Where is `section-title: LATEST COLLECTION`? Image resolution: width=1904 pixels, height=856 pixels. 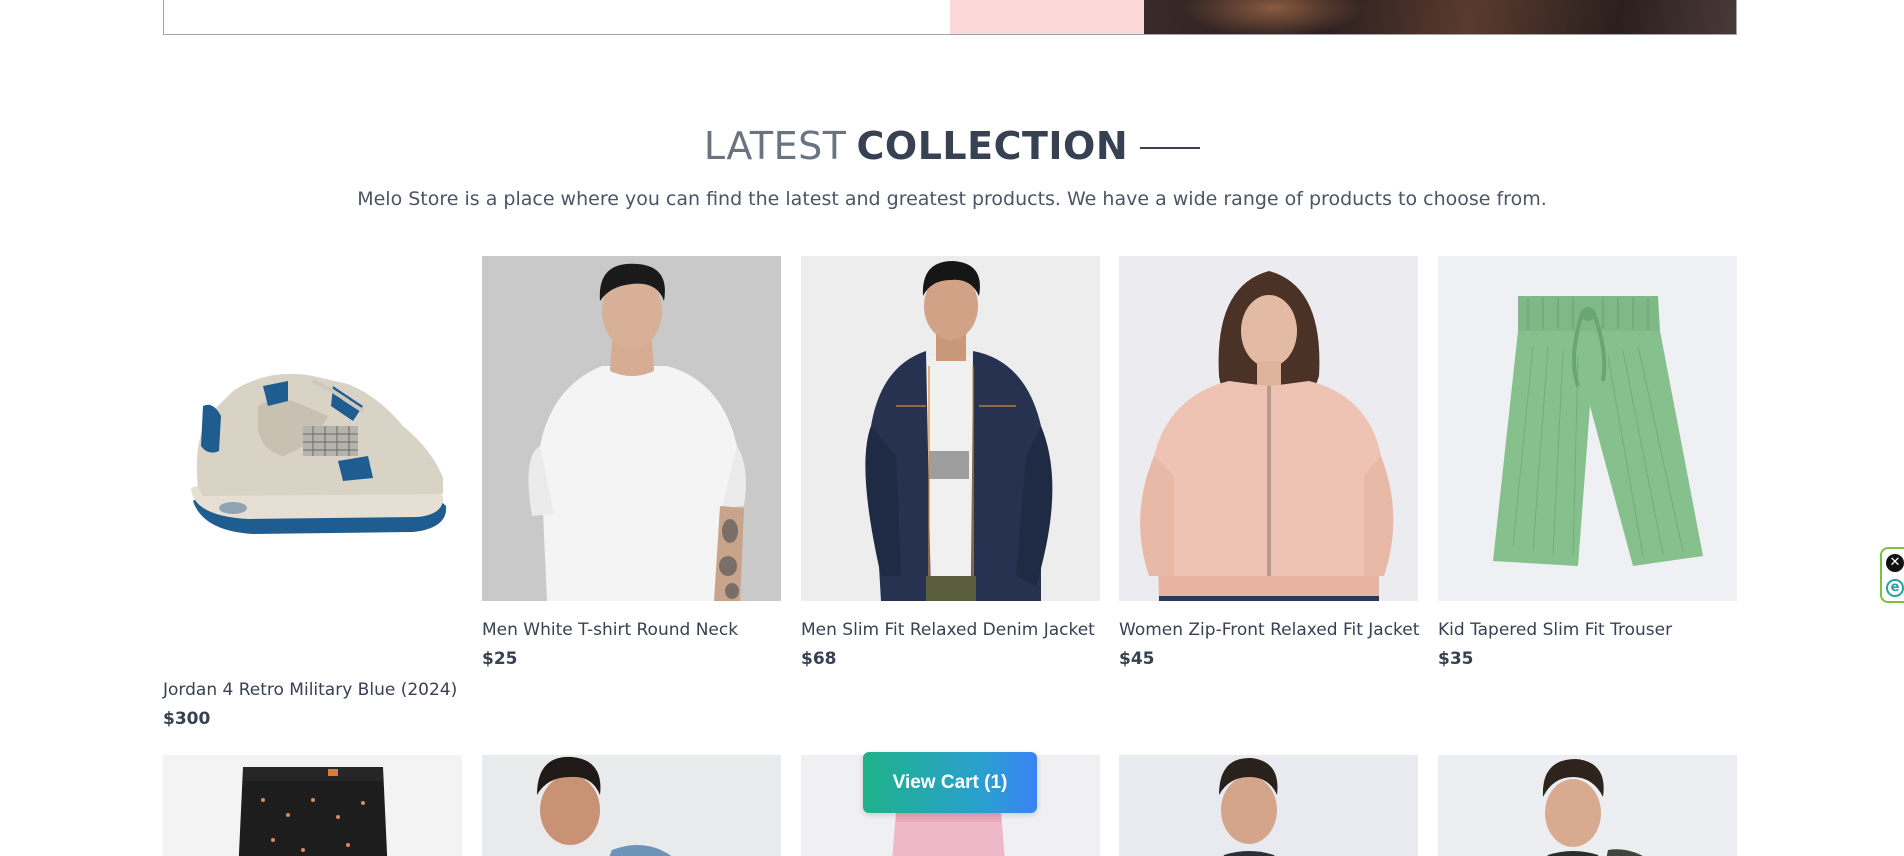 section-title: LATEST COLLECTION is located at coordinates (952, 146).